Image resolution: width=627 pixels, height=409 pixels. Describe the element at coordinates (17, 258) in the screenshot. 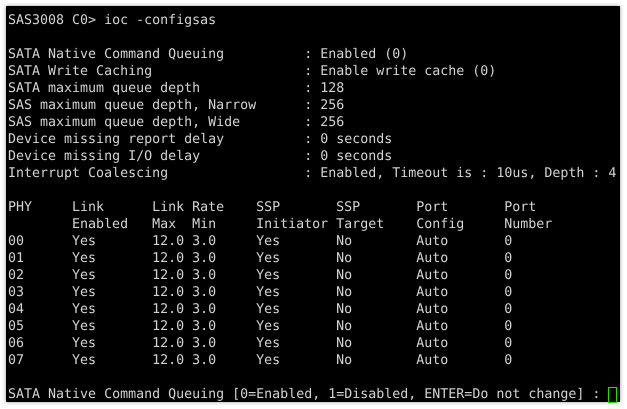

I see `table-cell-text: 01` at that location.